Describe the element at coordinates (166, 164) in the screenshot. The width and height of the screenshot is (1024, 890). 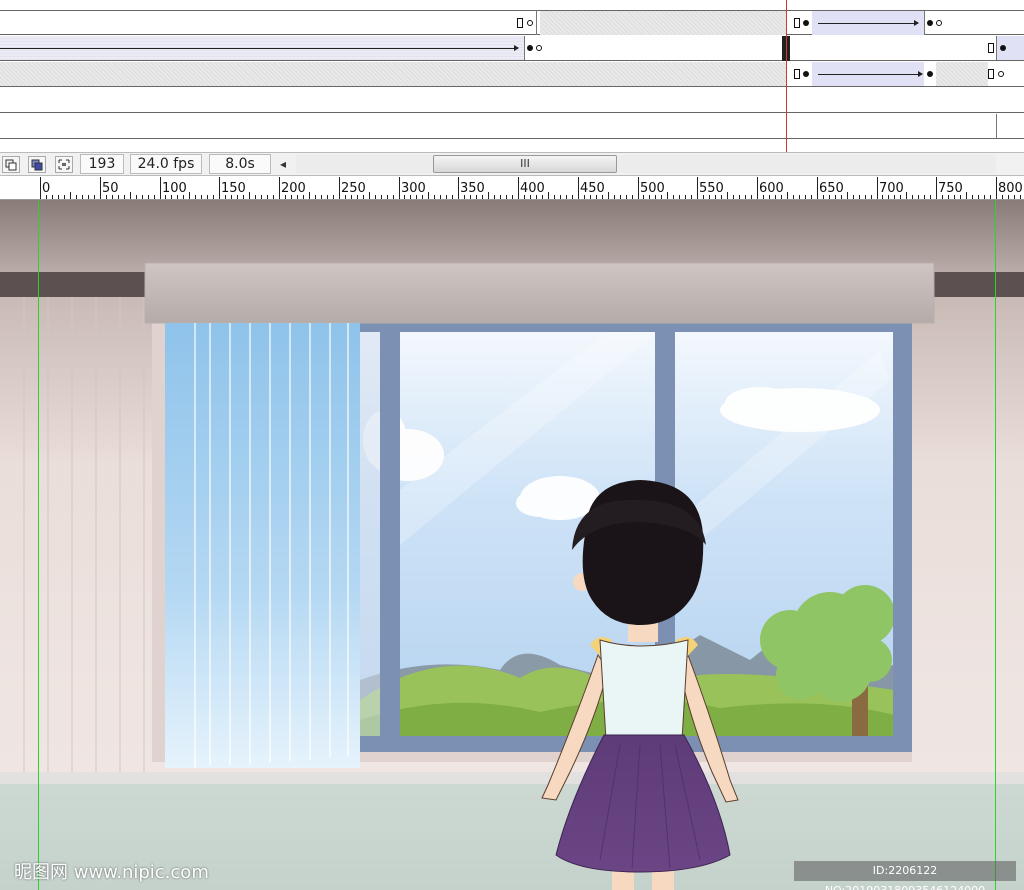
I see `frame-rate-field: 24.0 fps` at that location.